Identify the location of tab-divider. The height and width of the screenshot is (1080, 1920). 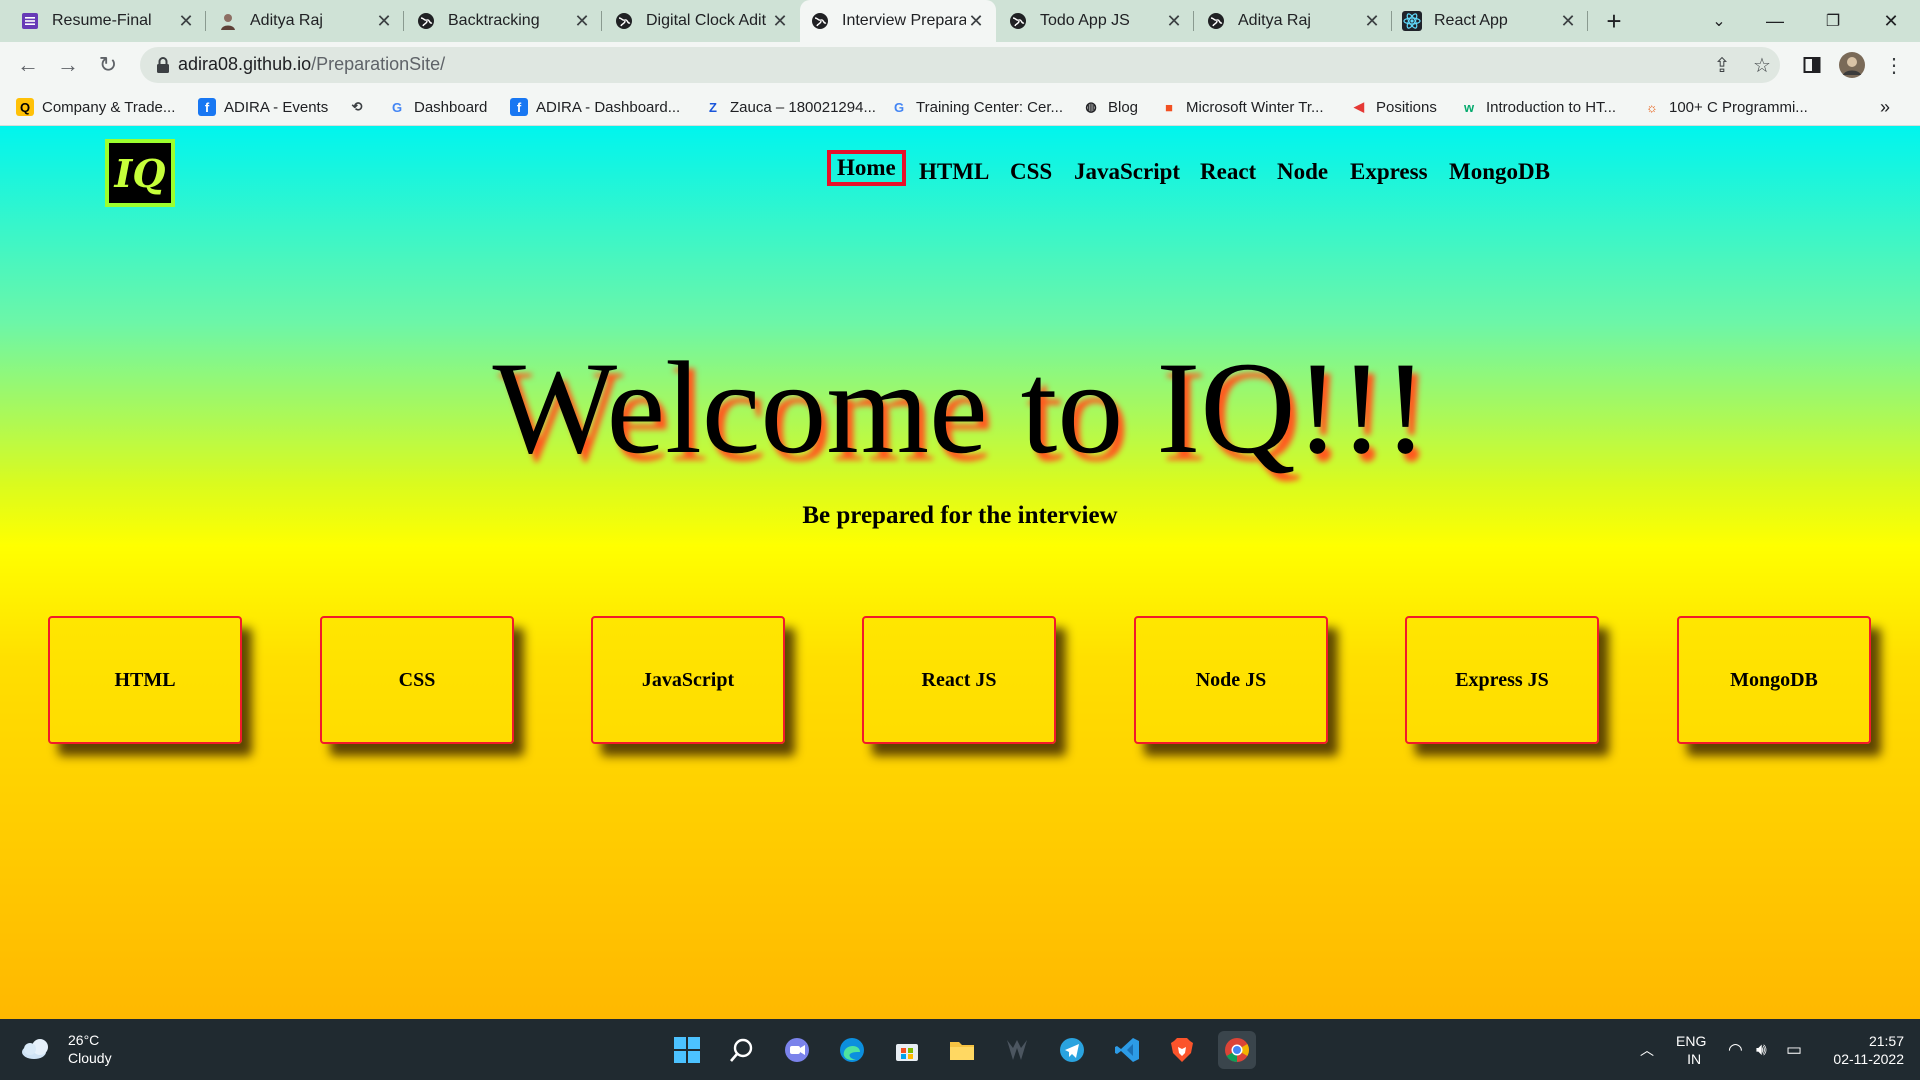
(205, 21).